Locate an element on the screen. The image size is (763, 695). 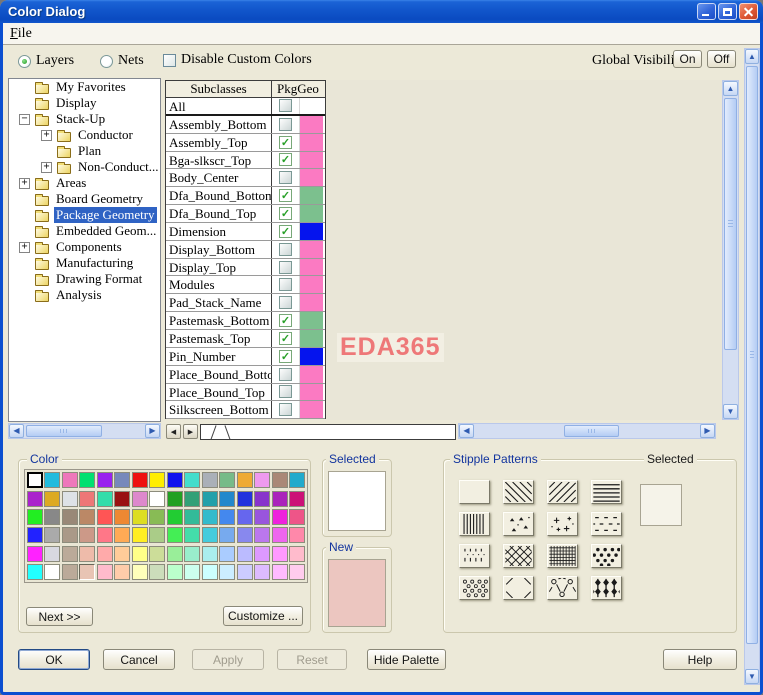
maximize-button is located at coordinates (727, 11).